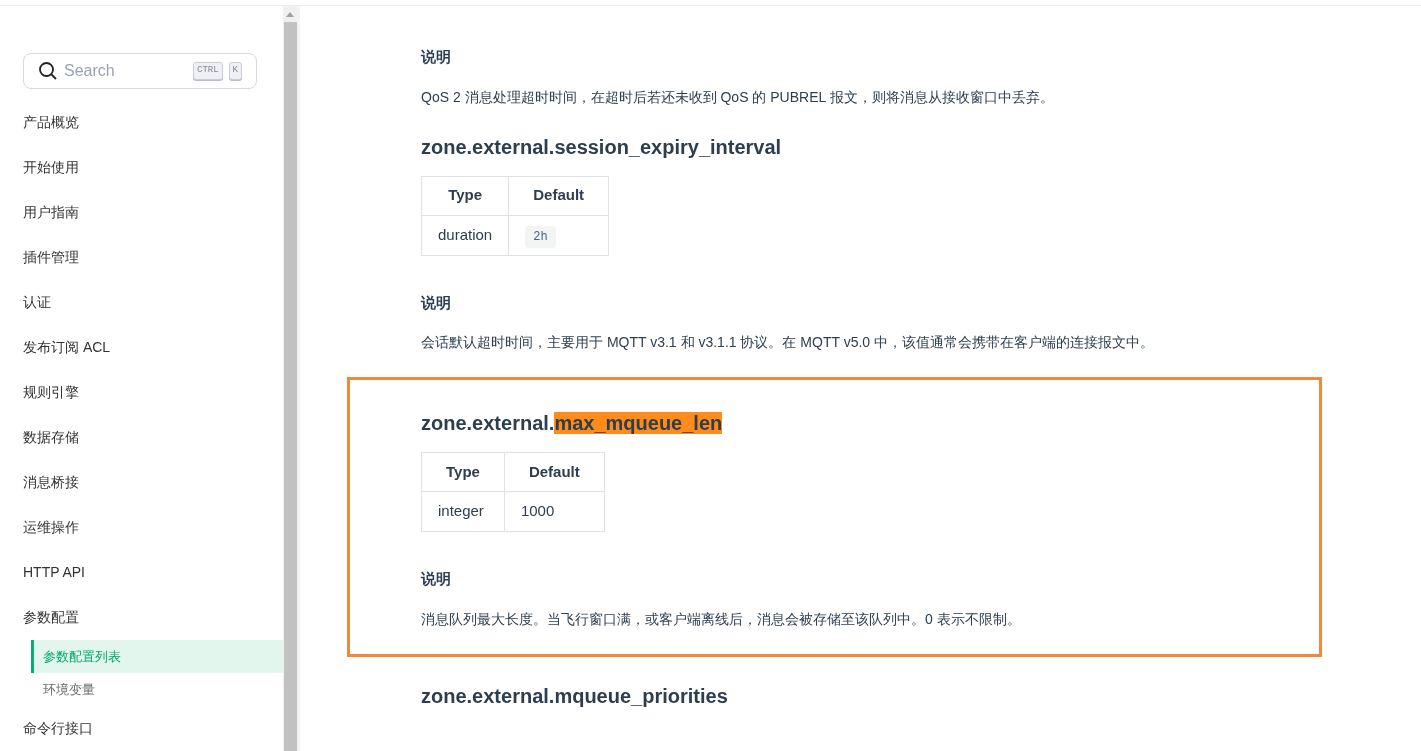 This screenshot has width=1421, height=751. What do you see at coordinates (540, 236) in the screenshot?
I see `code-value: 2h` at bounding box center [540, 236].